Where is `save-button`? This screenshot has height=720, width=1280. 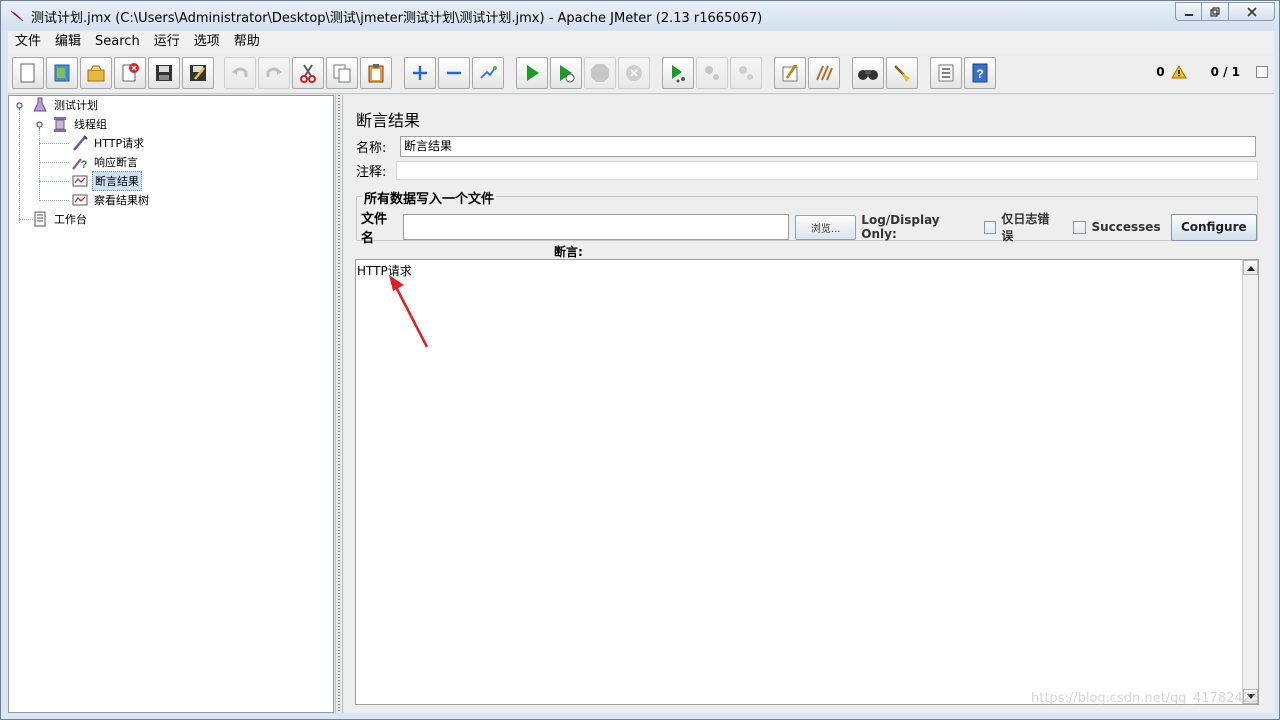
save-button is located at coordinates (164, 73).